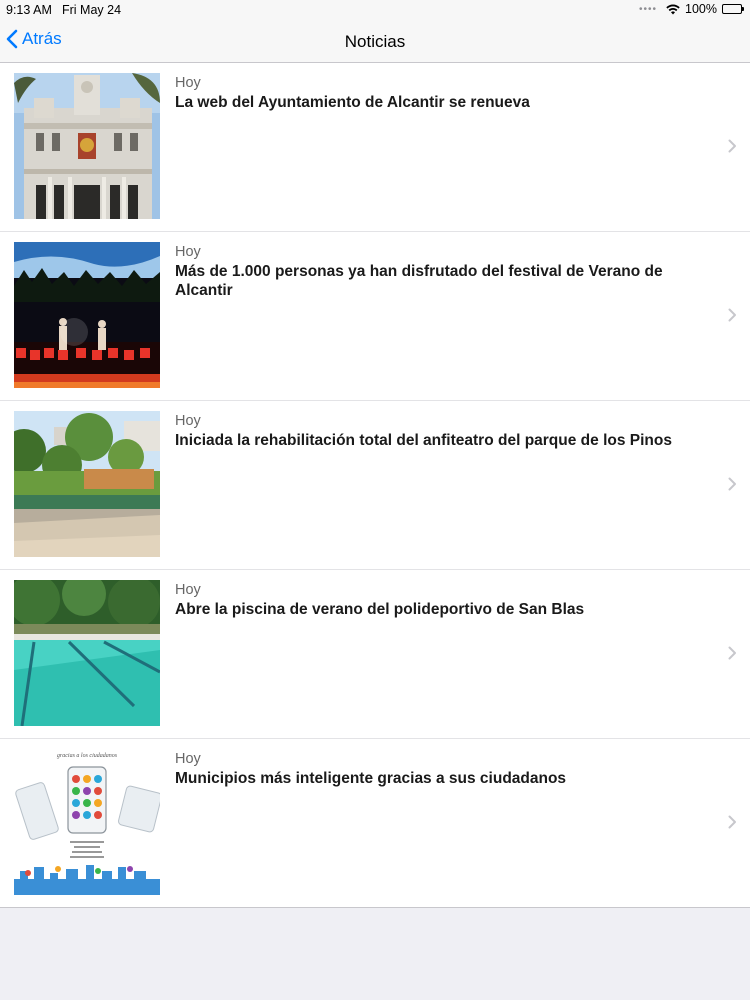  I want to click on navigation-bar: Atrás Noticias, so click(375, 41).